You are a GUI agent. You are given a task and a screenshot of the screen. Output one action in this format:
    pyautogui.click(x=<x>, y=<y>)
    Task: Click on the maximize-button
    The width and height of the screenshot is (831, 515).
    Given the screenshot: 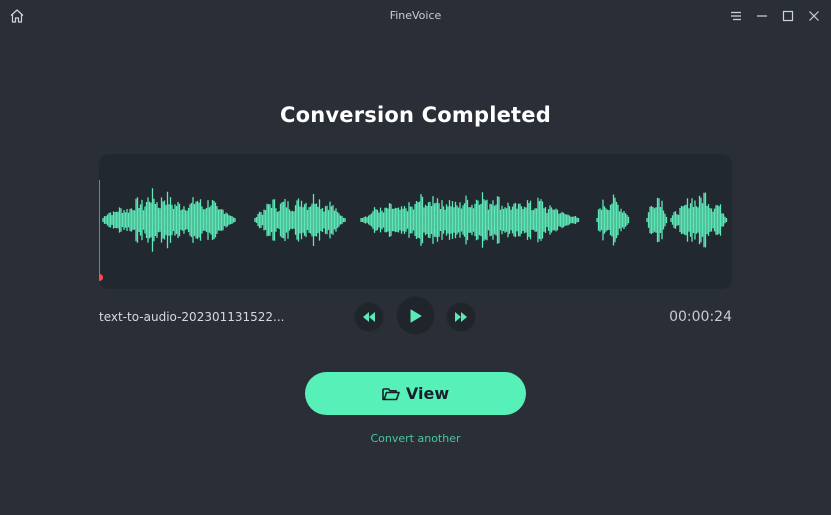 What is the action you would take?
    pyautogui.click(x=788, y=16)
    